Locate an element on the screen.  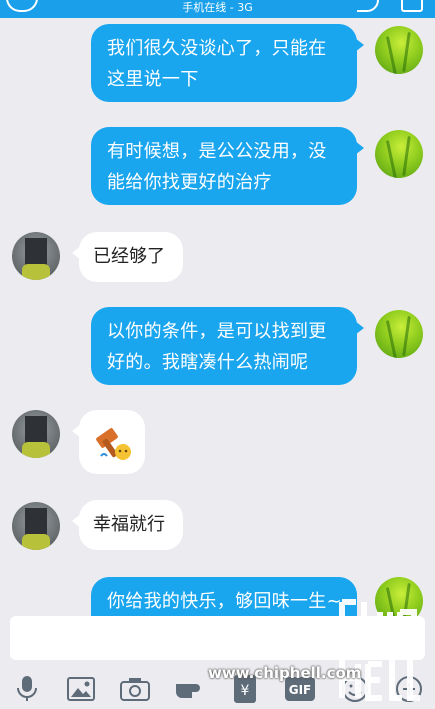
message-bubble-incoming: 已经够了 is located at coordinates (127, 257).